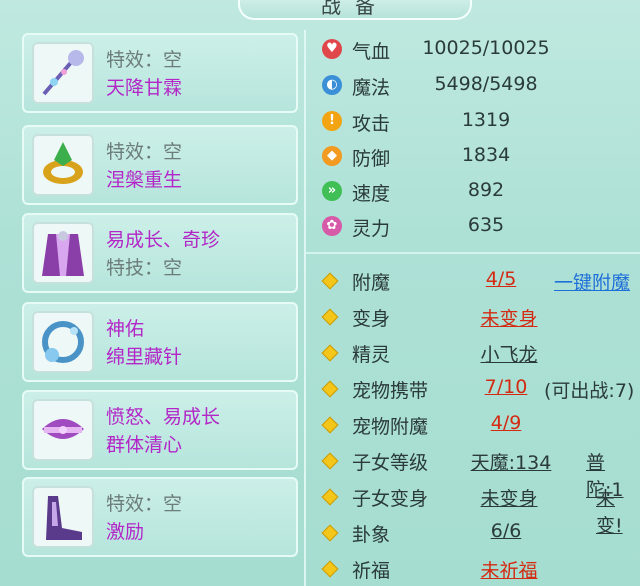  I want to click on stat-row-spirit: ✿ 灵力 635, so click(478, 227).